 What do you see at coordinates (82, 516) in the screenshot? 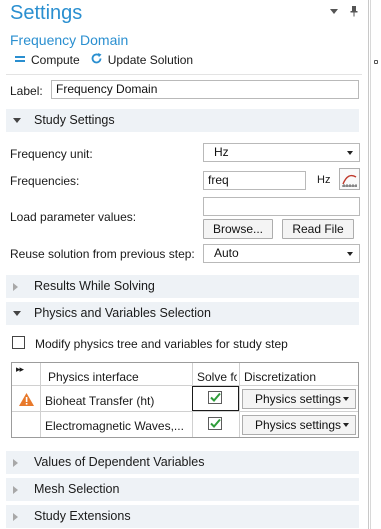
I see `section-study-extensions-label: Study Extensions` at bounding box center [82, 516].